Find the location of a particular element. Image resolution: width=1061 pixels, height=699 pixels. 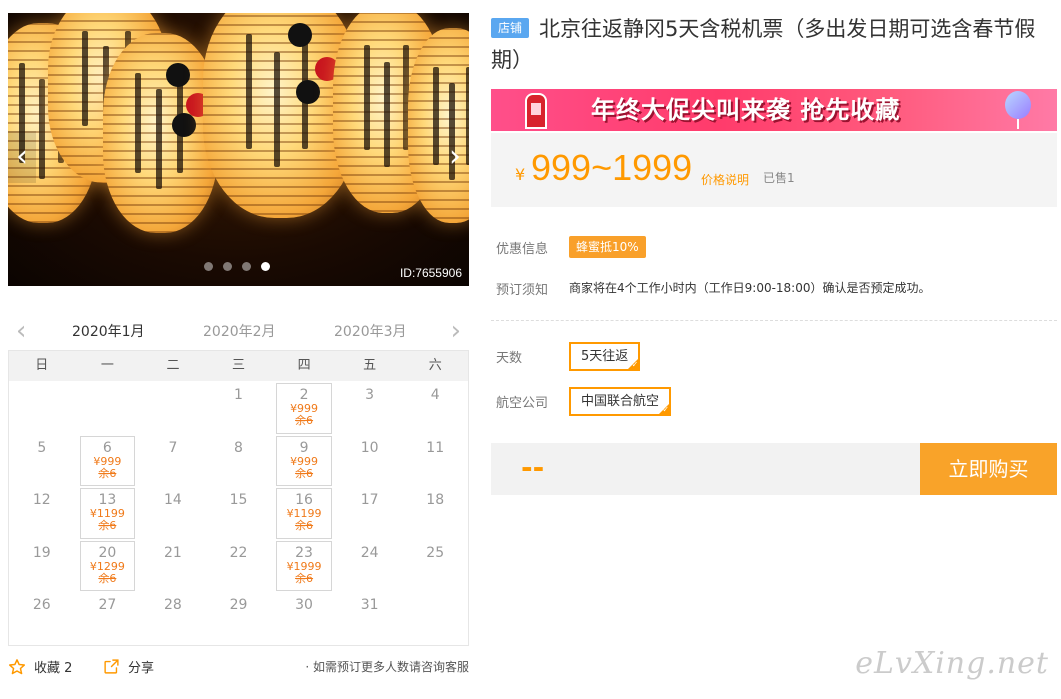

day-number: 7 is located at coordinates (173, 447).